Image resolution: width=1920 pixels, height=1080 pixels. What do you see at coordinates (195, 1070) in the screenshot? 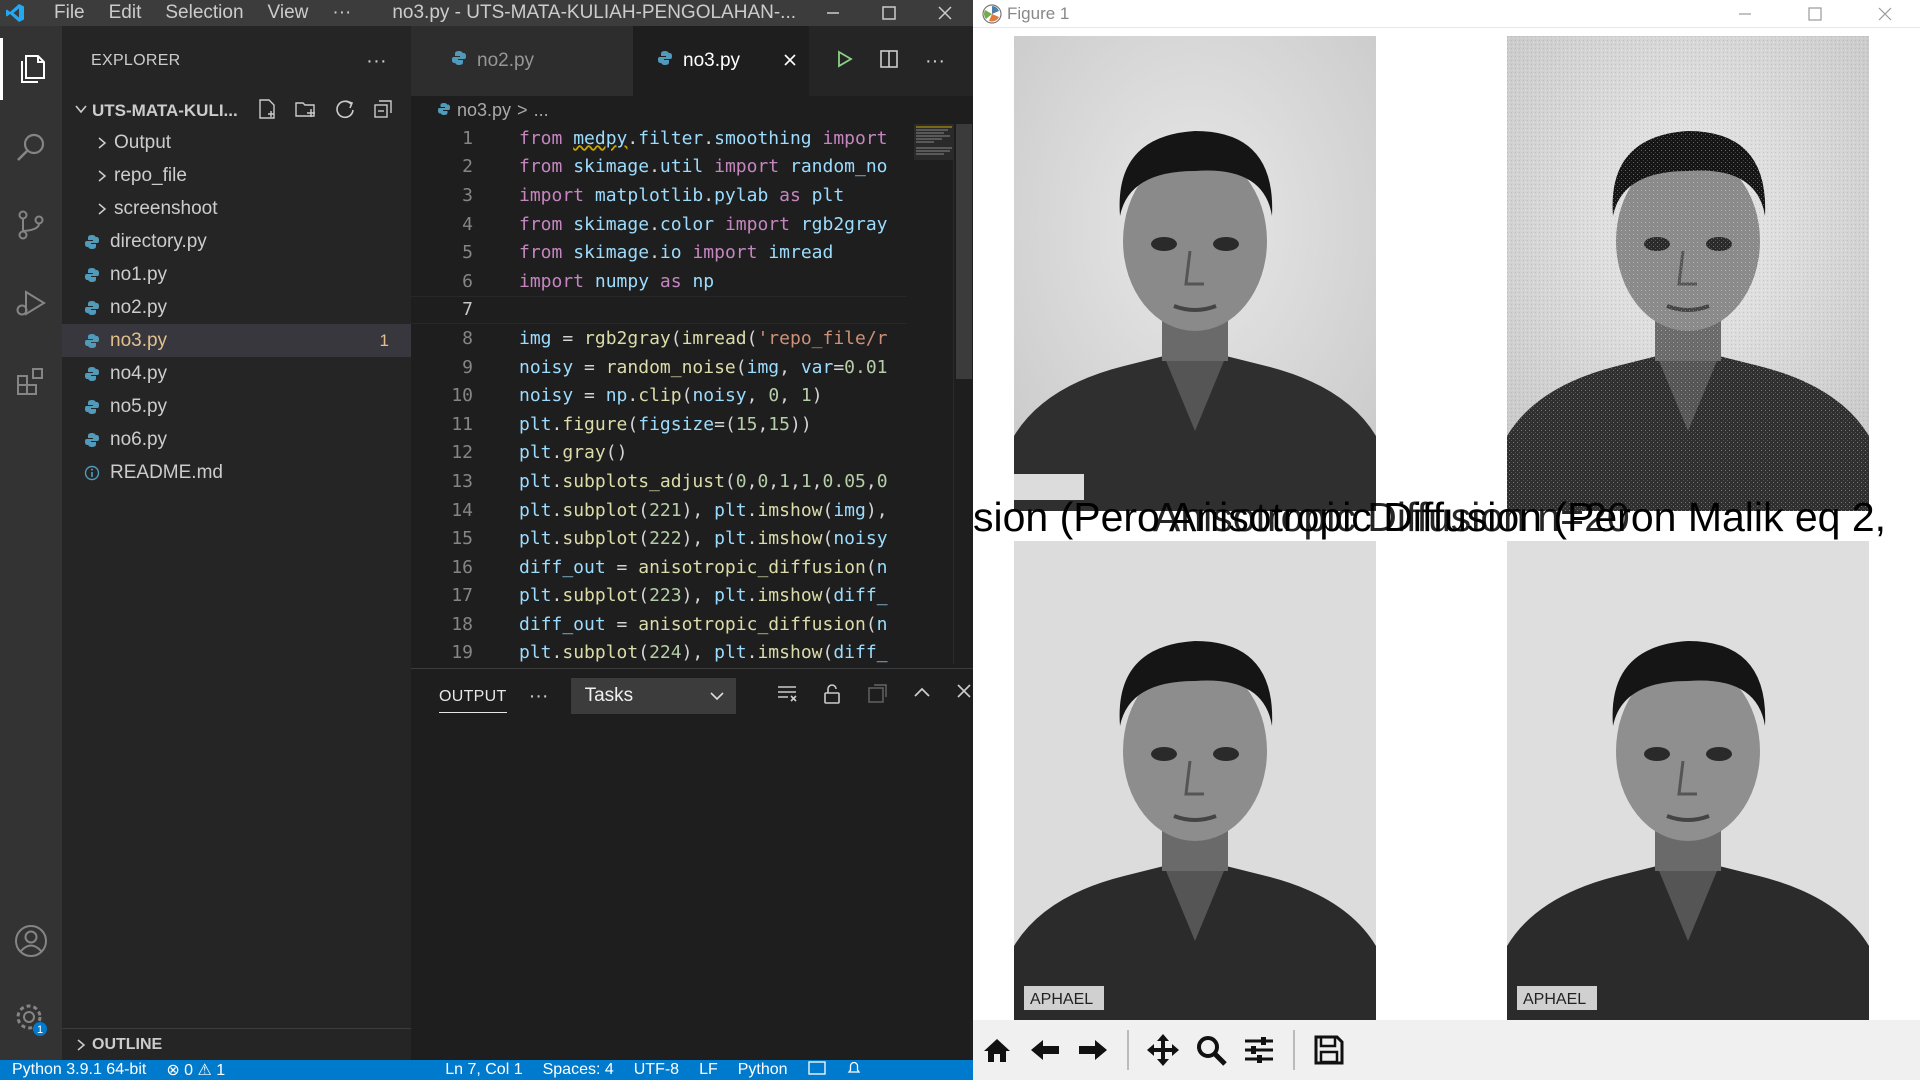
I see `status-problems: ⊗ 0 ⚠ 1` at bounding box center [195, 1070].